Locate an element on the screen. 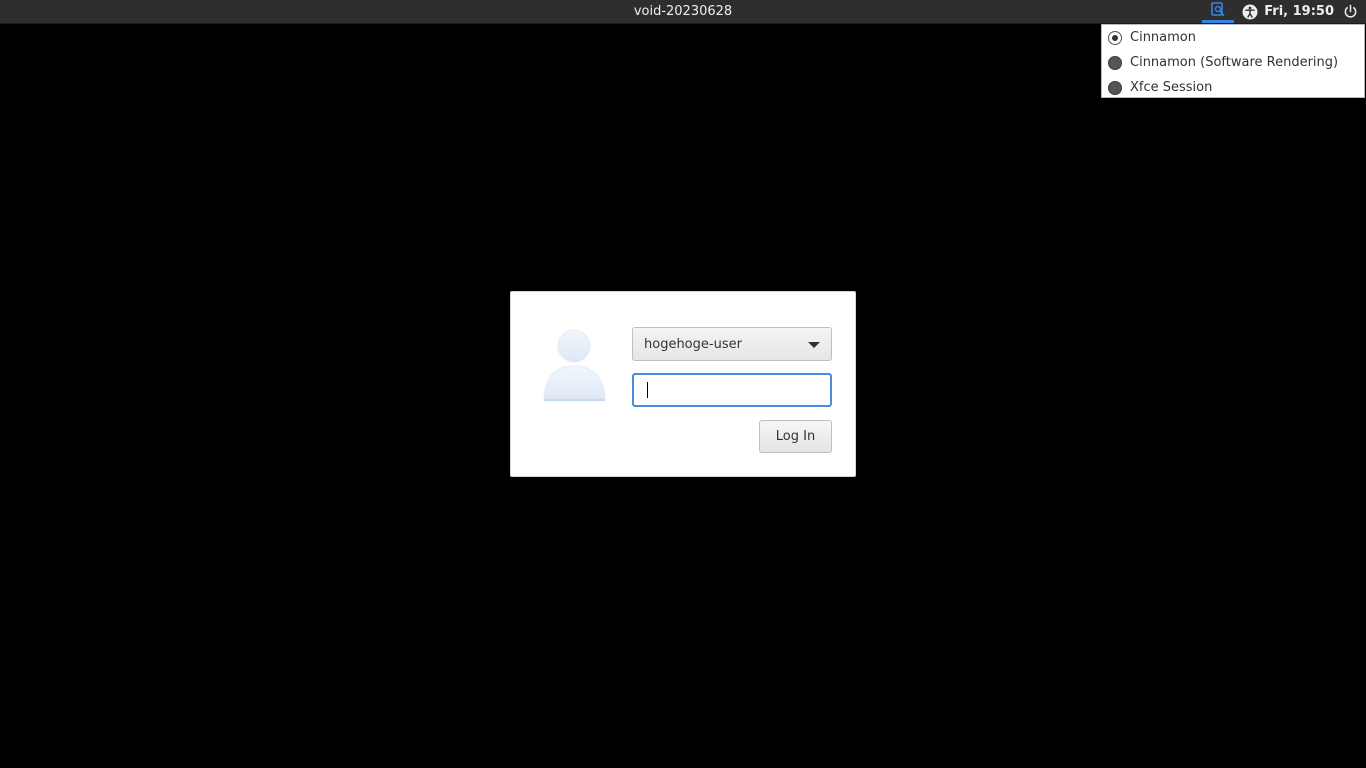 Image resolution: width=1366 pixels, height=768 pixels. system-tray: Fri, 19:50 is located at coordinates (1284, 11).